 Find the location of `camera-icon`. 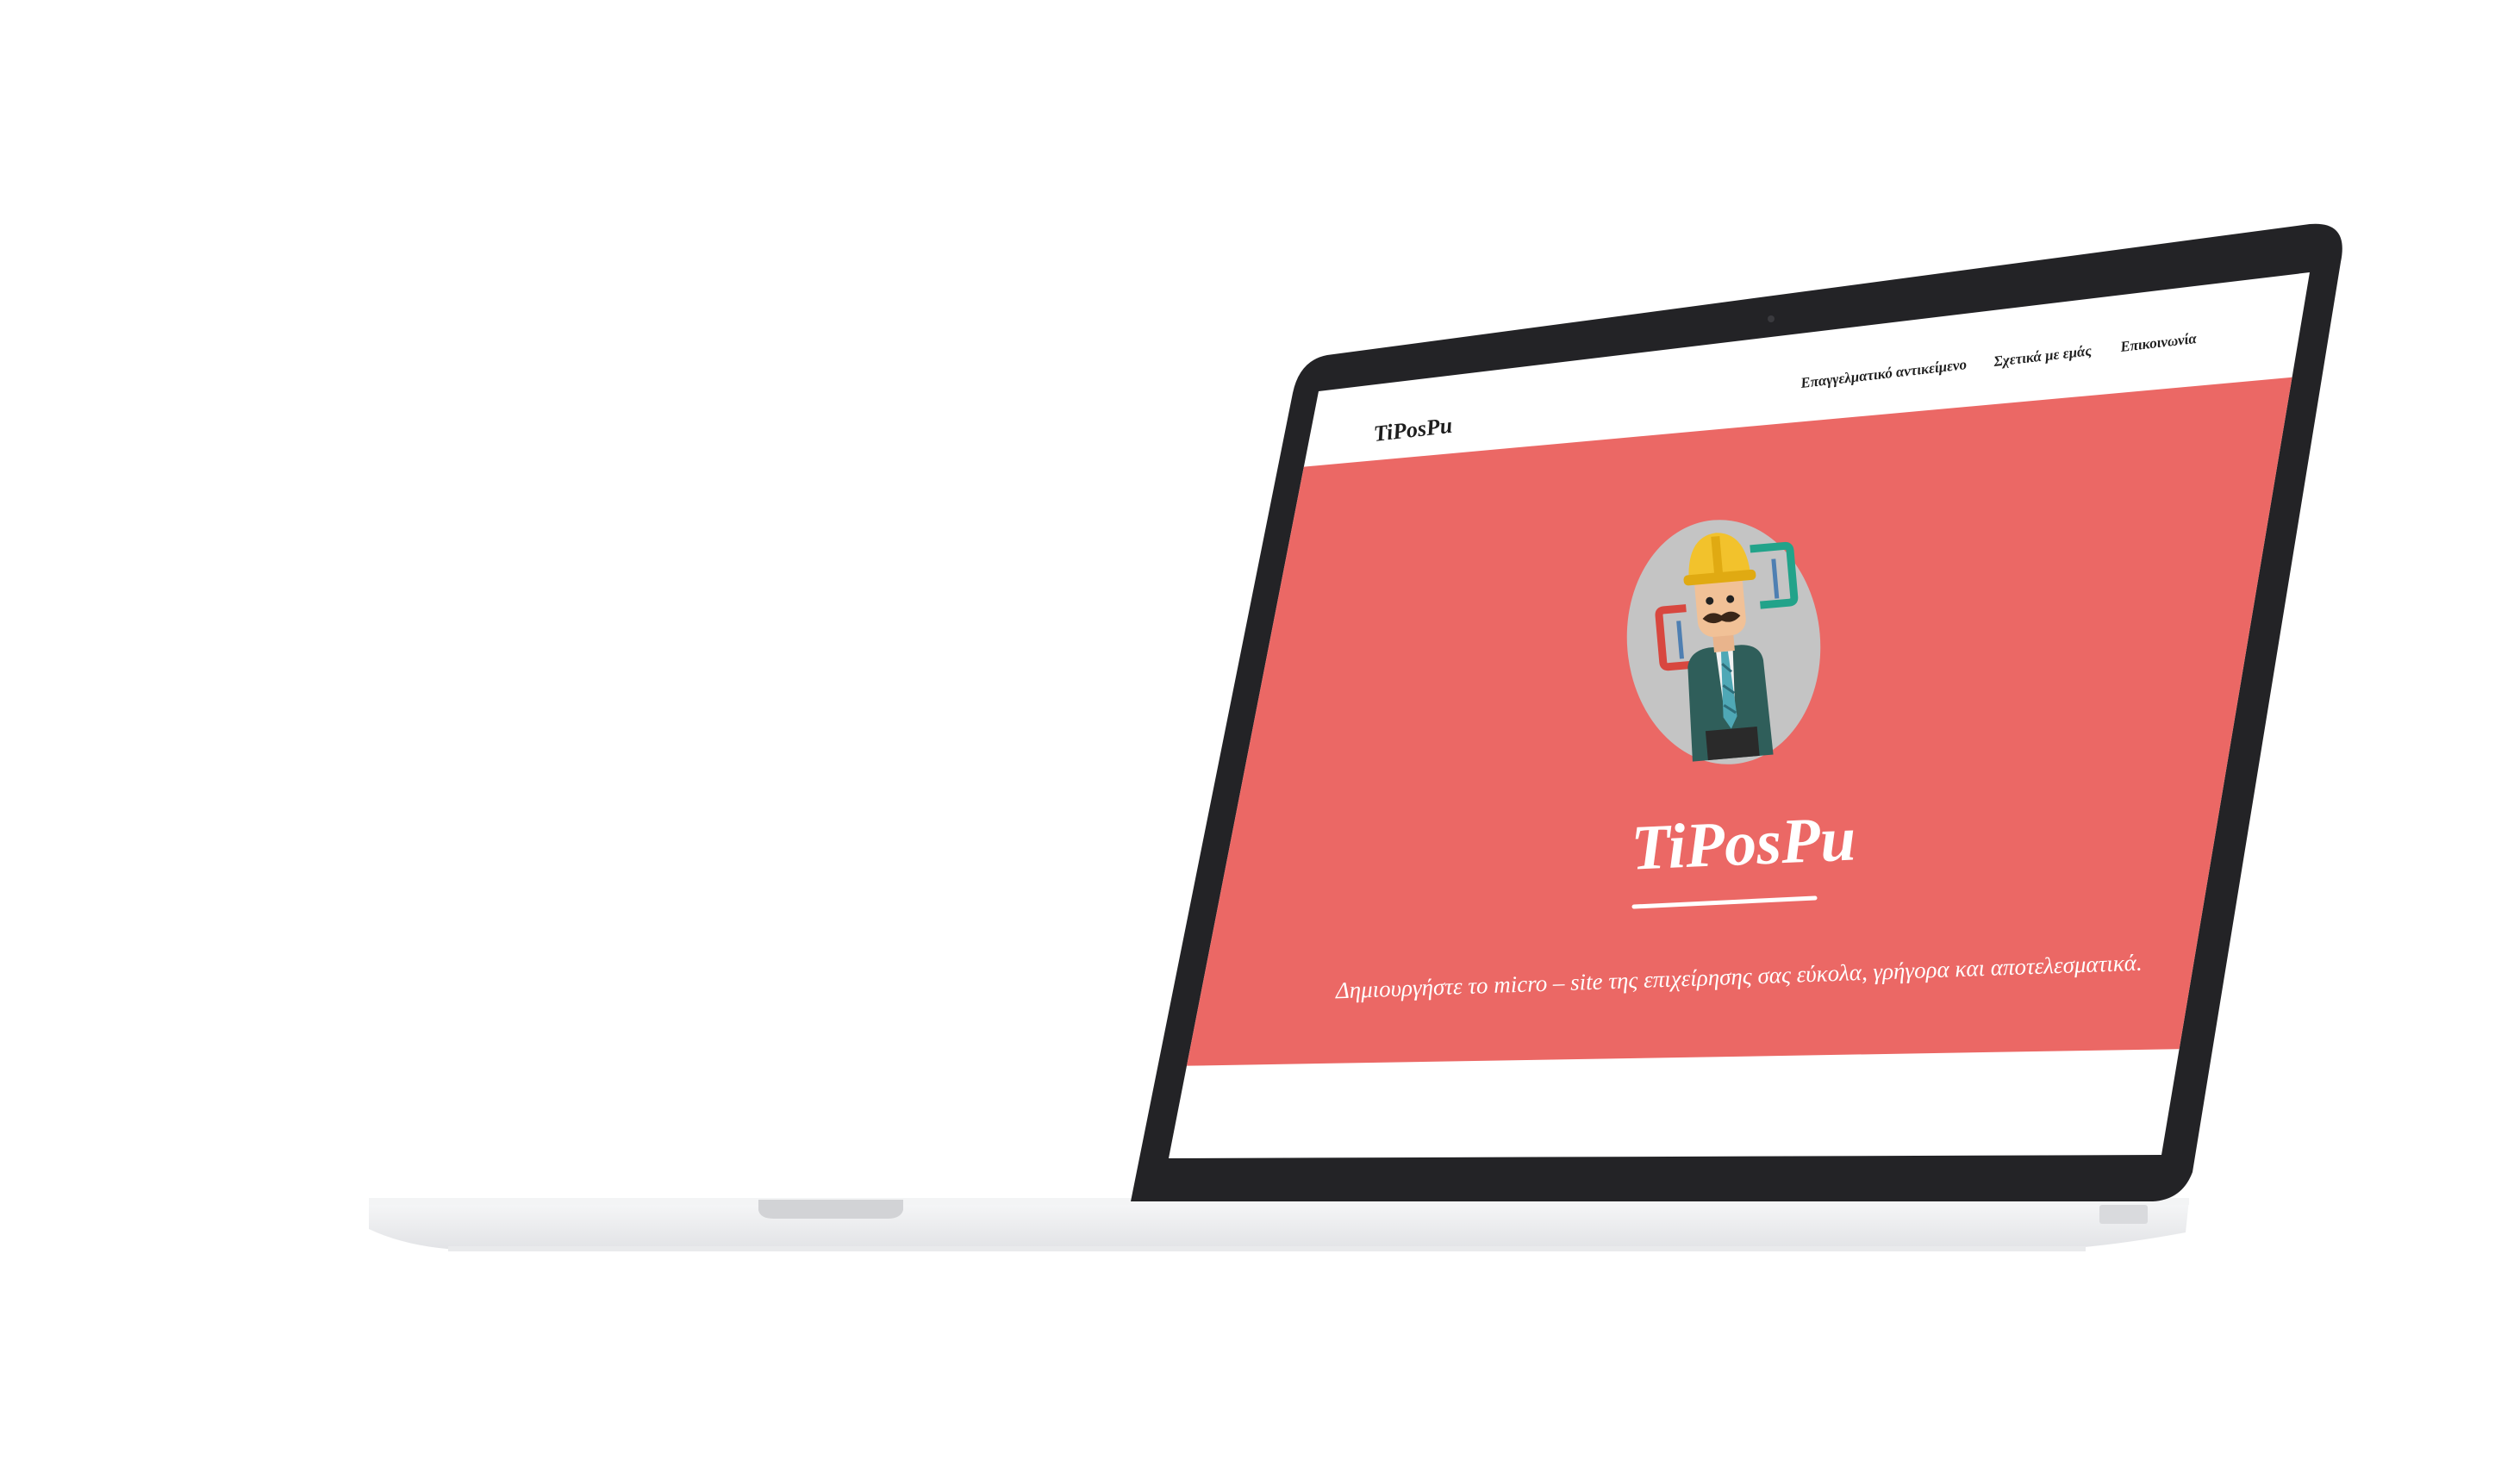

camera-icon is located at coordinates (1771, 318).